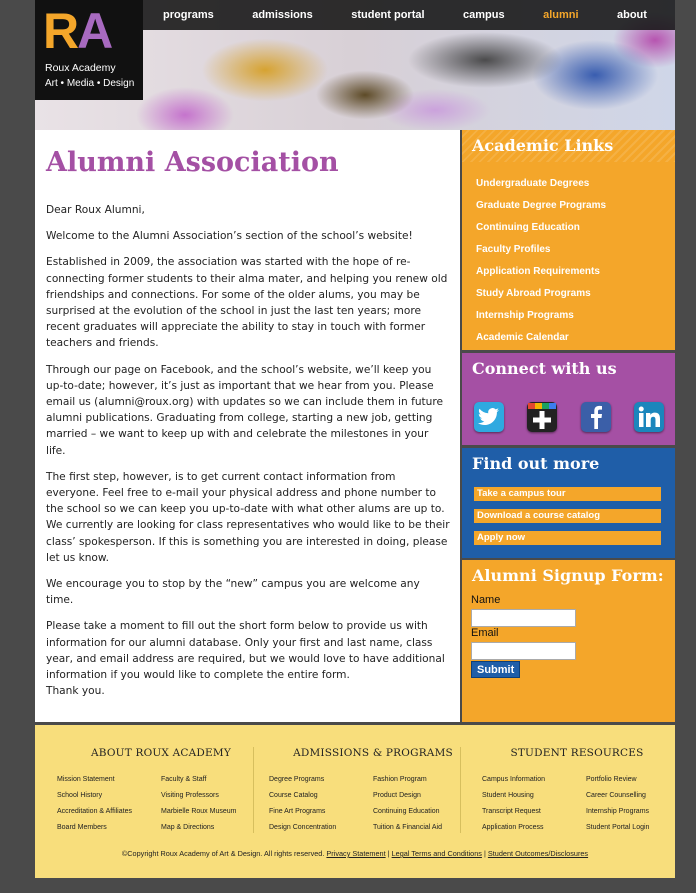 The image size is (696, 893). Describe the element at coordinates (534, 812) in the screenshot. I see `footer-link: Transcript Request` at that location.